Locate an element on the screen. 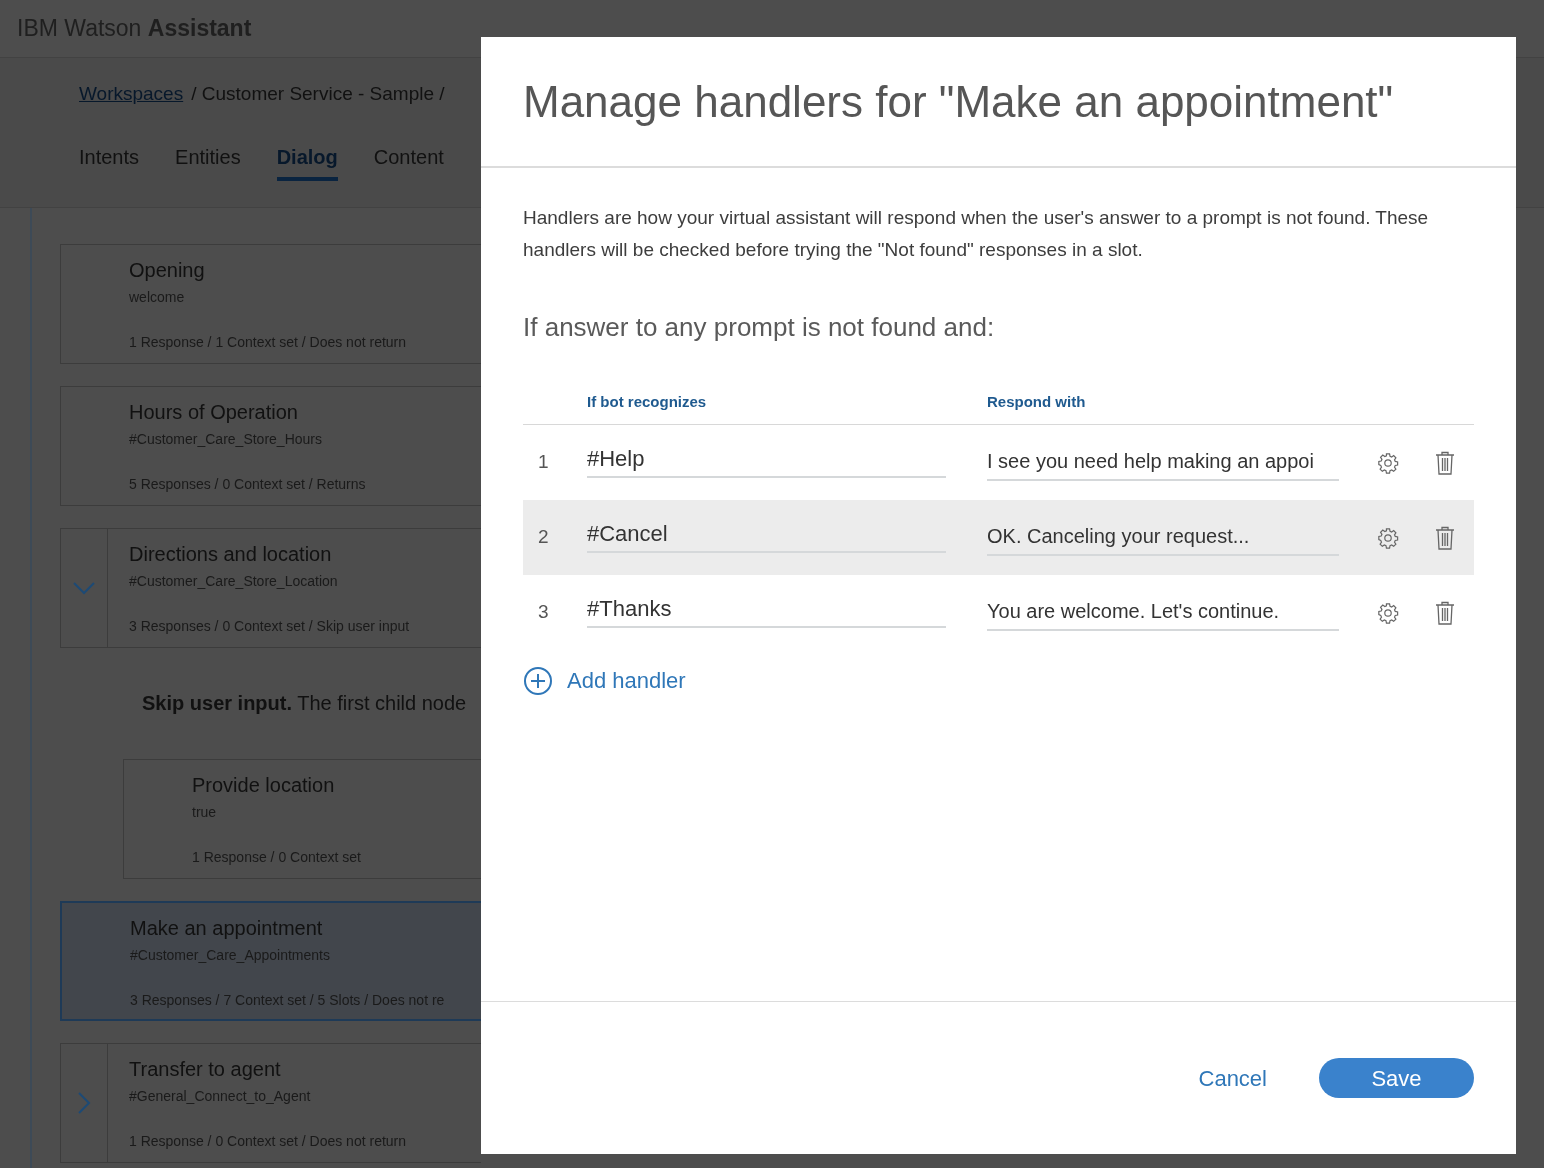 The image size is (1544, 1168). add-handler-button: Add handler is located at coordinates (604, 680).